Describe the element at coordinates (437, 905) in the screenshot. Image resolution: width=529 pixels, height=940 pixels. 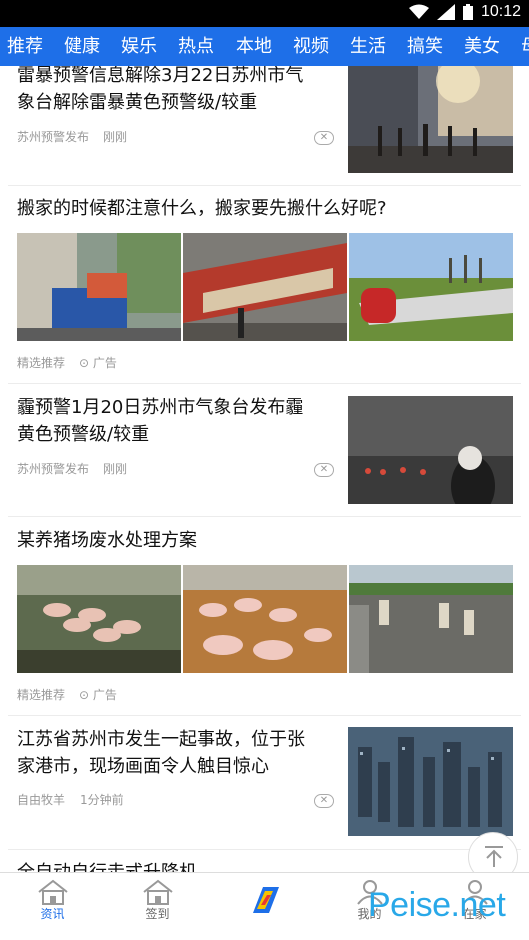
I see `watermark: Peise.net` at that location.